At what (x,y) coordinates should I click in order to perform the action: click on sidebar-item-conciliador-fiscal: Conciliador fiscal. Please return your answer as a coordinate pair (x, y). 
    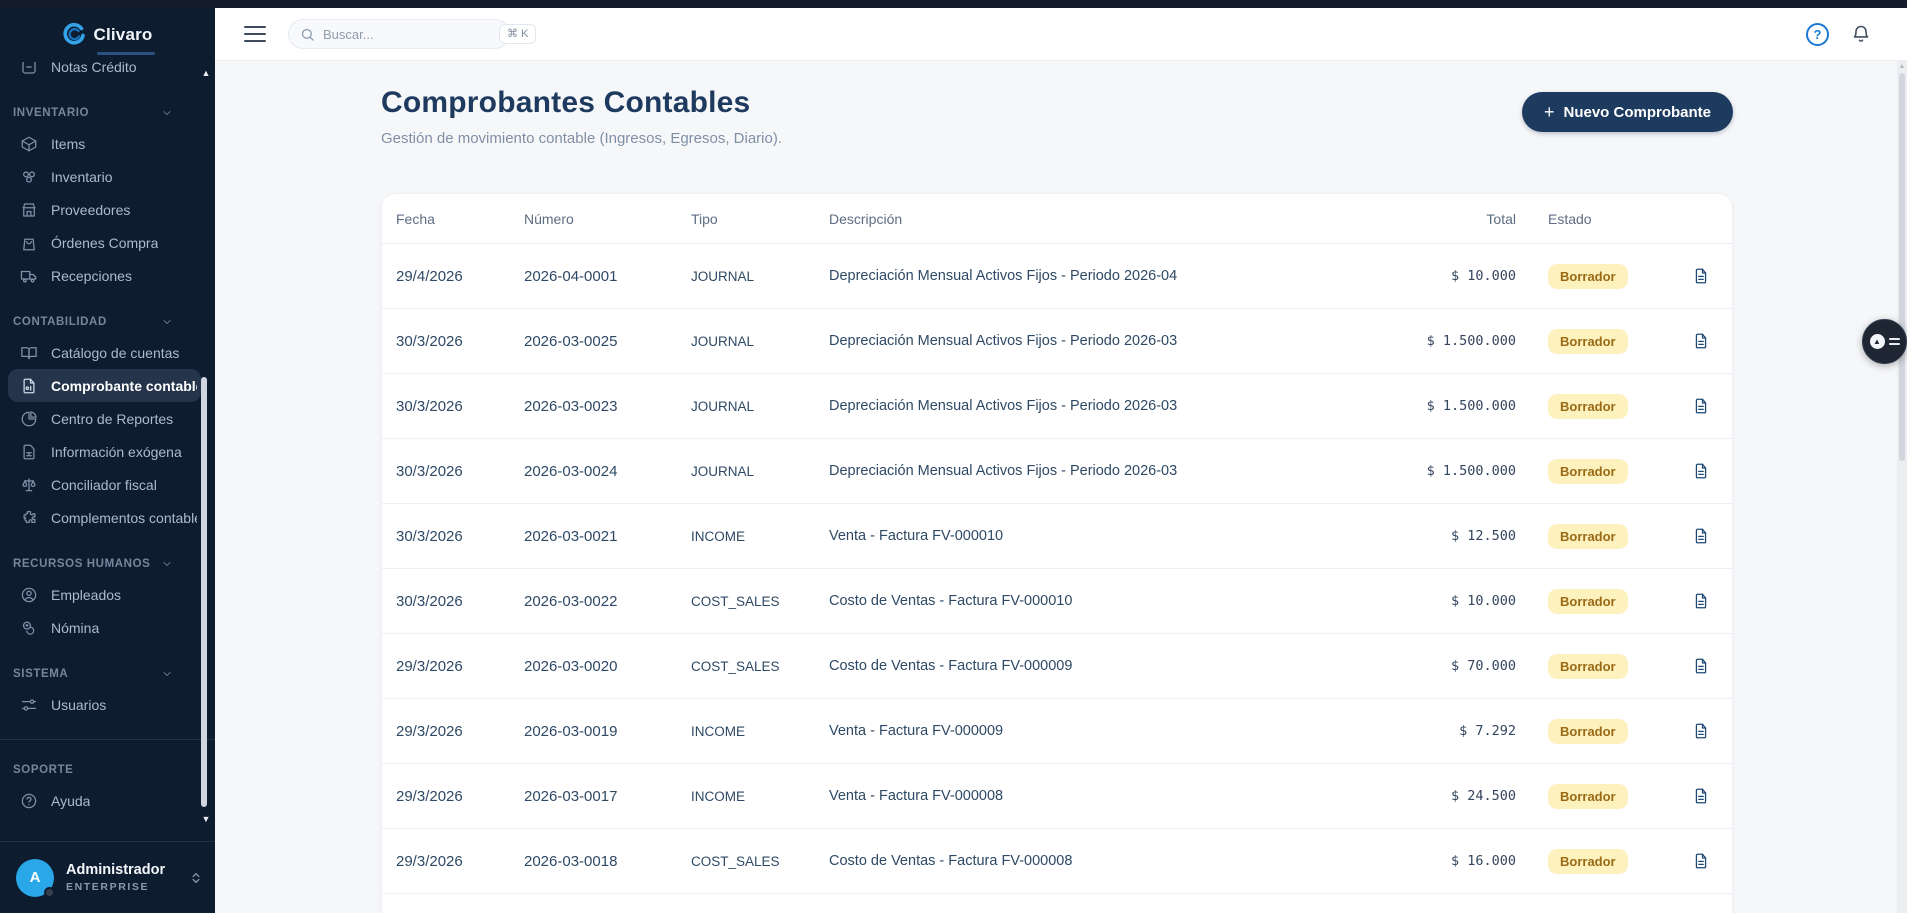
    Looking at the image, I should click on (107, 484).